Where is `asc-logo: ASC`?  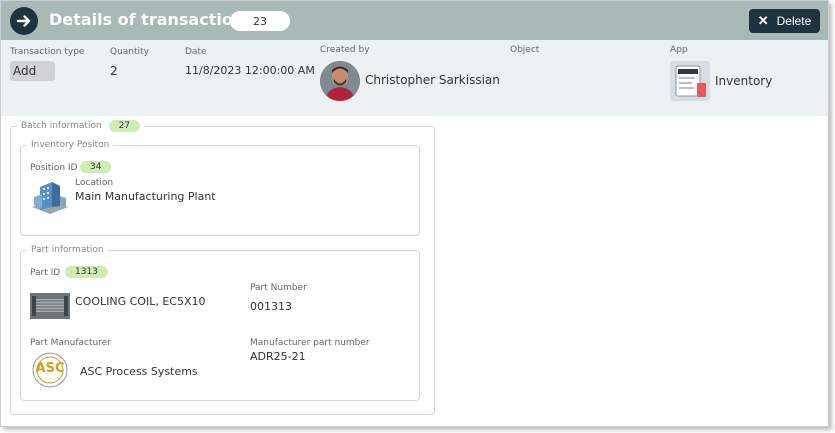
asc-logo: ASC is located at coordinates (50, 370).